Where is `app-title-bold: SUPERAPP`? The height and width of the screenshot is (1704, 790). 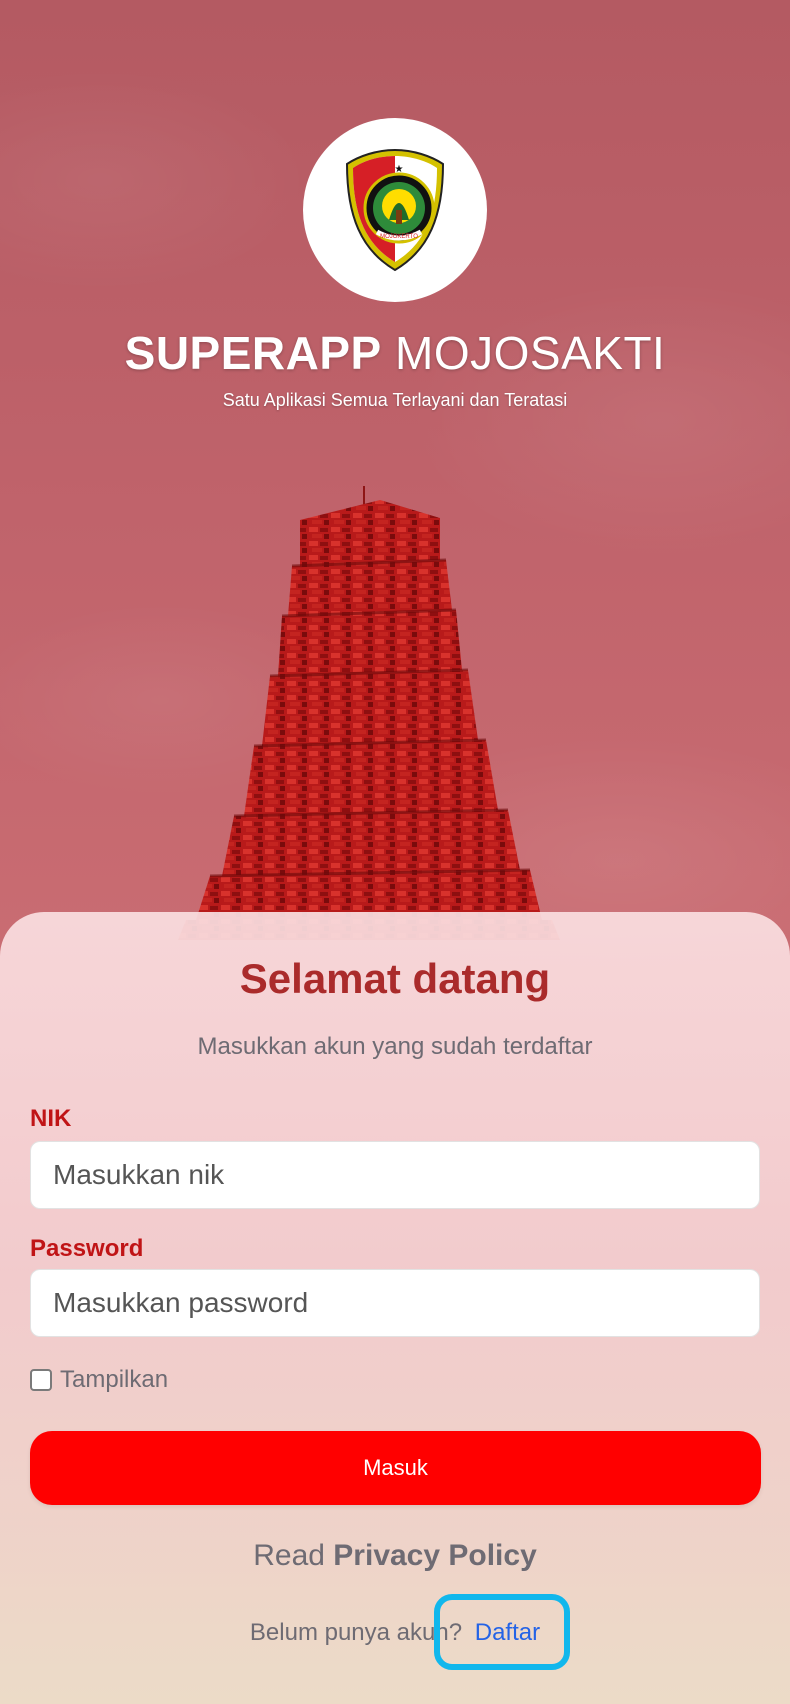
app-title-bold: SUPERAPP is located at coordinates (253, 353).